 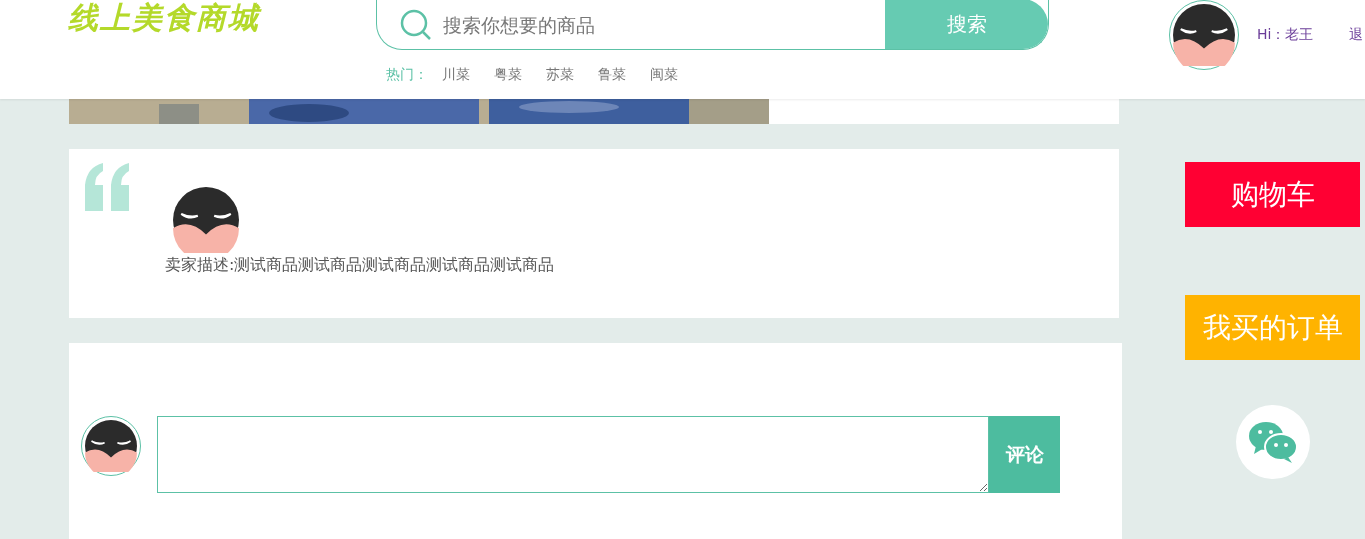 What do you see at coordinates (1285, 35) in the screenshot?
I see `user-greeting: Hi：老王` at bounding box center [1285, 35].